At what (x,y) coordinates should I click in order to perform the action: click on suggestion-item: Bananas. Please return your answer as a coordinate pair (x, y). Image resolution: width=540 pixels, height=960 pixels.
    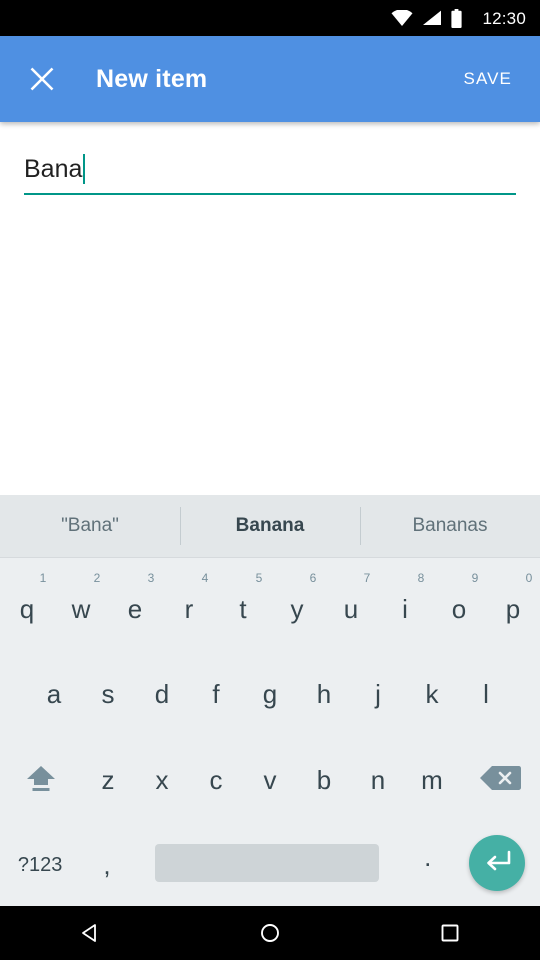
    Looking at the image, I should click on (450, 526).